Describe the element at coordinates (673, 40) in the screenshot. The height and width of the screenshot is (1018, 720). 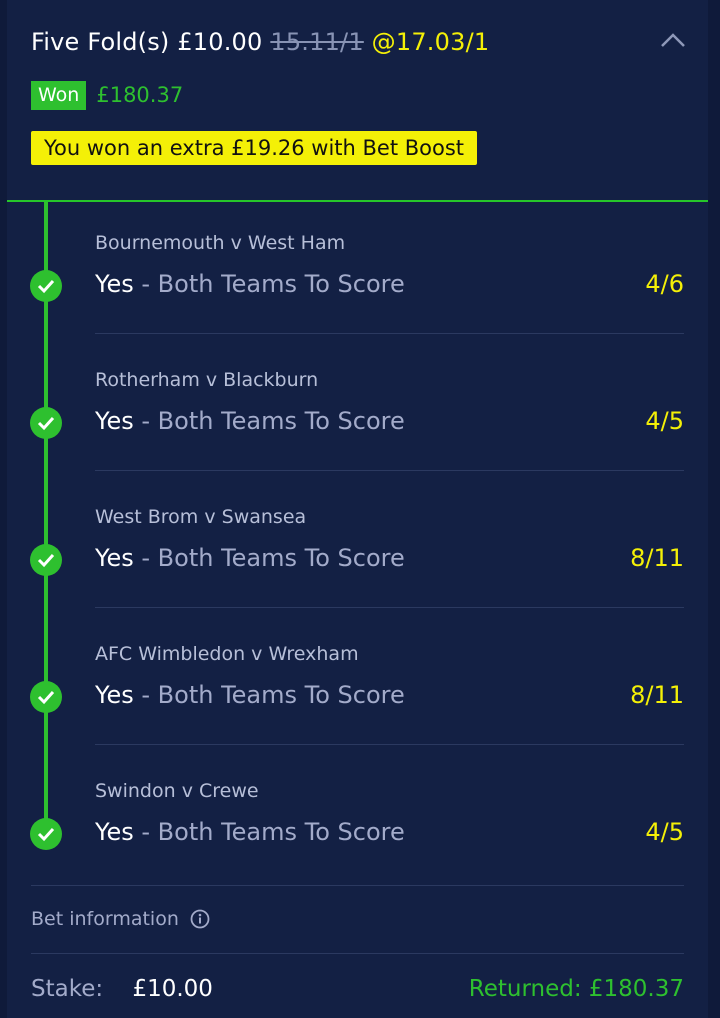
I see `chevron-up-icon` at that location.